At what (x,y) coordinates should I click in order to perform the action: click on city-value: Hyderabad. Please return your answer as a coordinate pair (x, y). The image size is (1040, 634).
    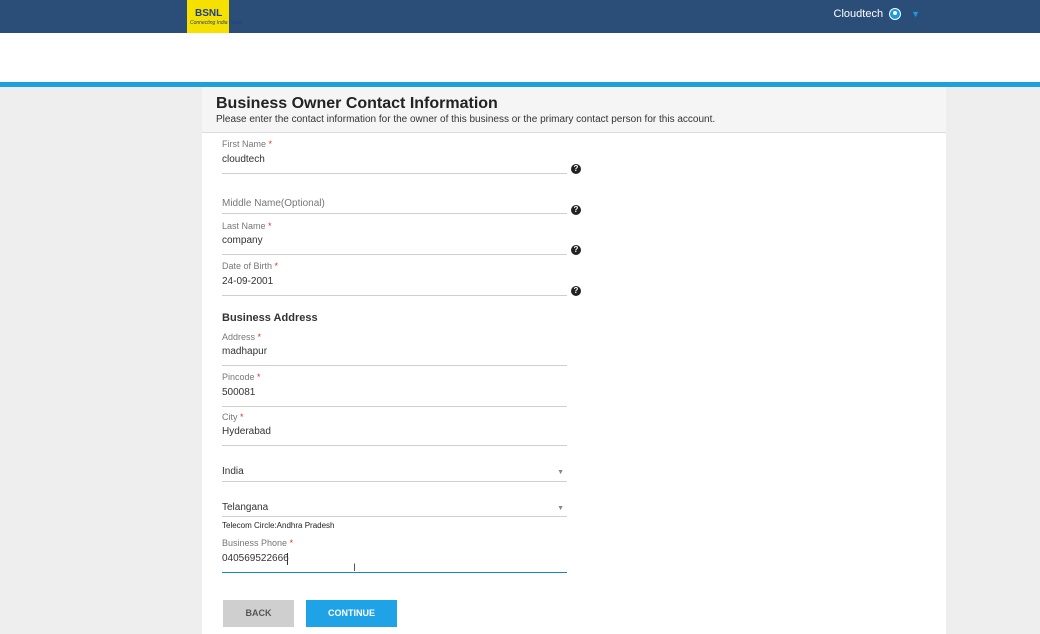
    Looking at the image, I should click on (246, 431).